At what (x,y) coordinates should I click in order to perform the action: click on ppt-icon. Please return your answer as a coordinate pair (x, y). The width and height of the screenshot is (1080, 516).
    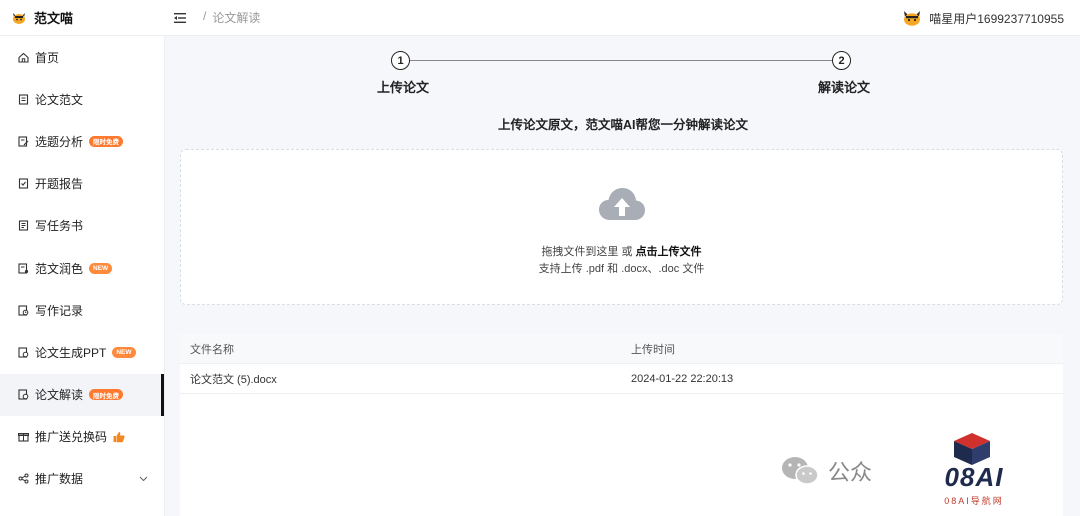
    Looking at the image, I should click on (23, 352).